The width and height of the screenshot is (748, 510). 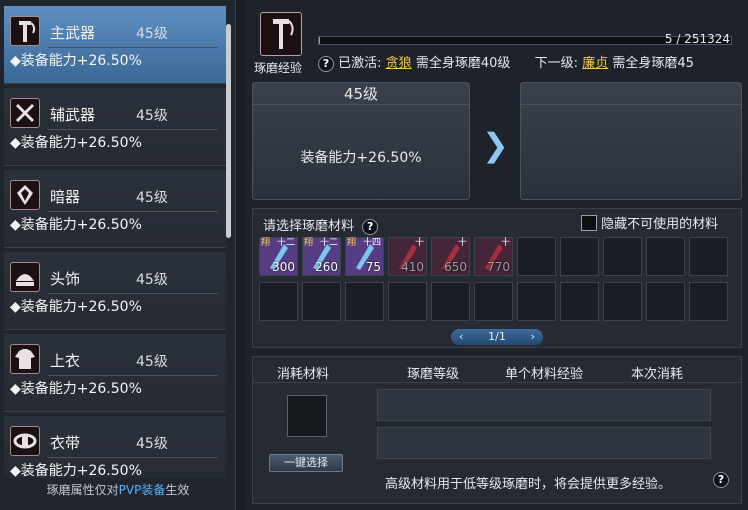 What do you see at coordinates (115, 45) in the screenshot?
I see `equipment-item: 主武器 45级 ◆装备能力+26.50%` at bounding box center [115, 45].